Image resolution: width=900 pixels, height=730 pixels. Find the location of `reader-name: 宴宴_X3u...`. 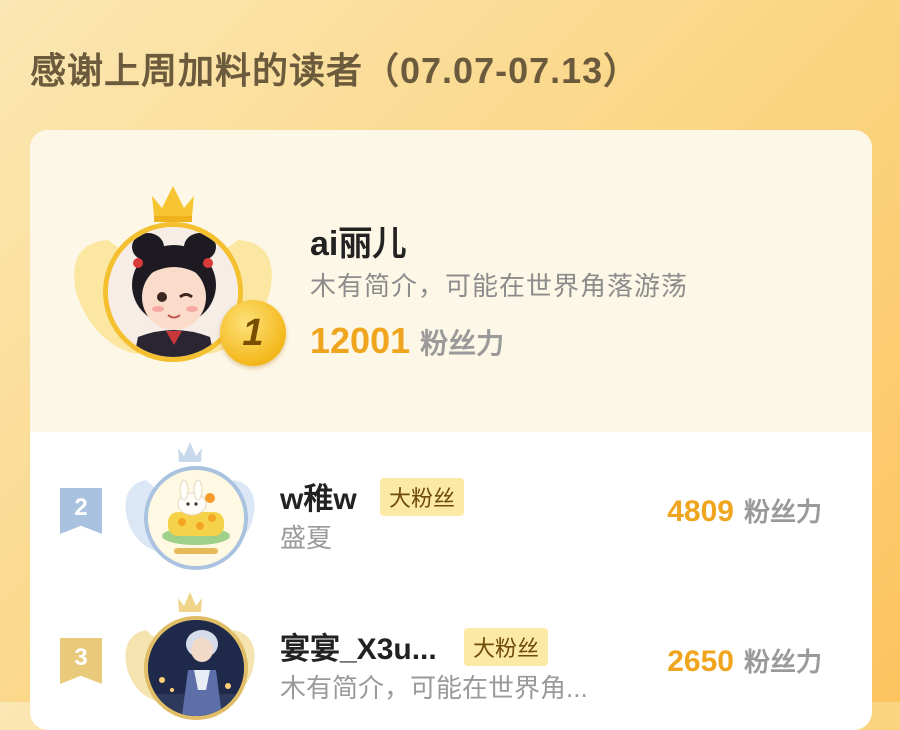

reader-name: 宴宴_X3u... is located at coordinates (358, 646).